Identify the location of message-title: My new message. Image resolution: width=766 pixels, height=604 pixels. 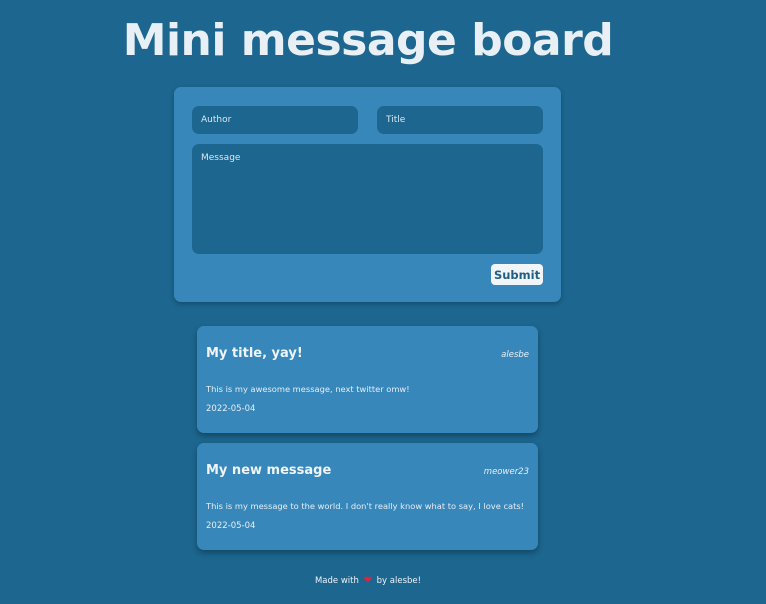
(269, 470).